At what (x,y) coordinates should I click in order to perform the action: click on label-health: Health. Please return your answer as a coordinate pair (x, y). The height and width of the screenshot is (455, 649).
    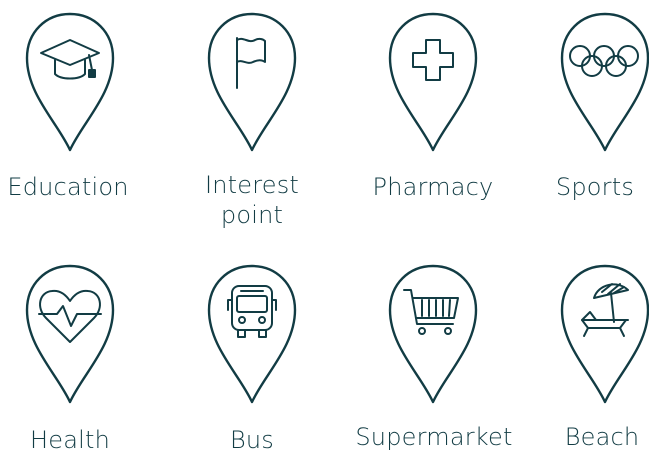
    Looking at the image, I should click on (69, 440).